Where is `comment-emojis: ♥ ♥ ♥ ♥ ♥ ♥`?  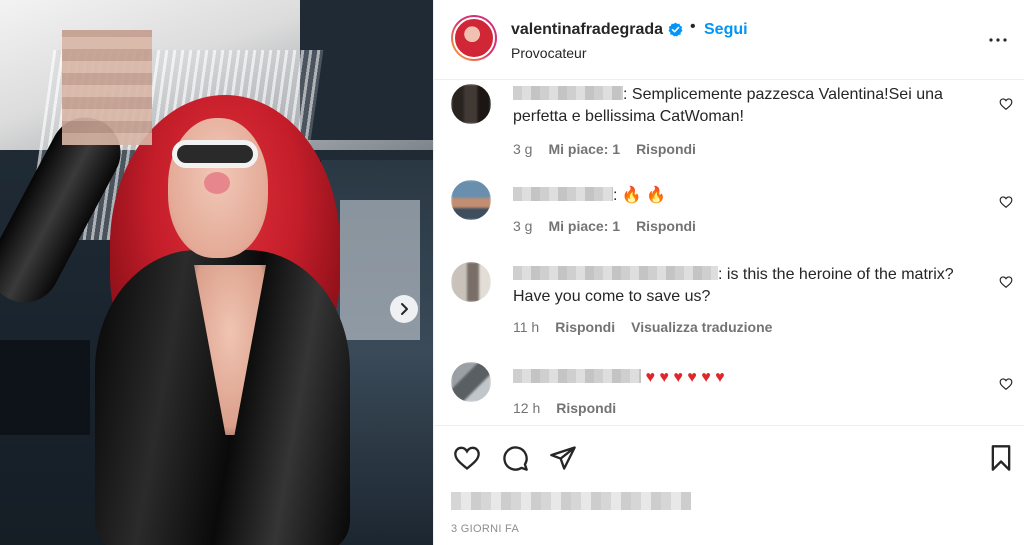 comment-emojis: ♥ ♥ ♥ ♥ ♥ ♥ is located at coordinates (685, 377).